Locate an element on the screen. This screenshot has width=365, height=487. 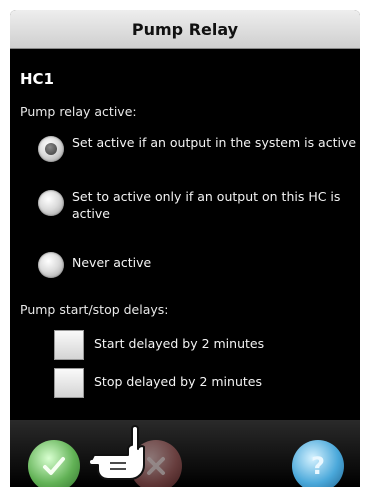
checkmark-icon is located at coordinates (54, 466).